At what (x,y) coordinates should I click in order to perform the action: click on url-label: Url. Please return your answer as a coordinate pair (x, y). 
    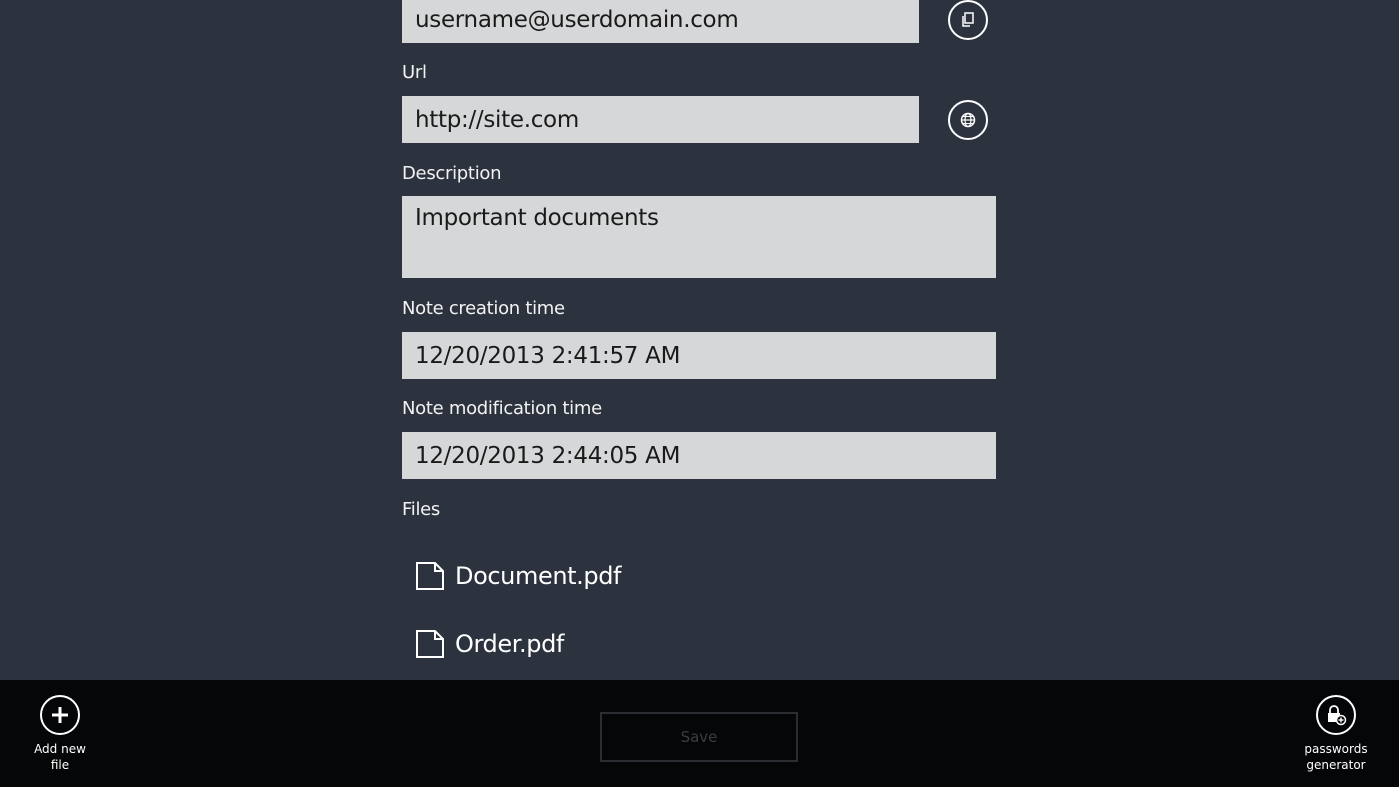
    Looking at the image, I should click on (414, 72).